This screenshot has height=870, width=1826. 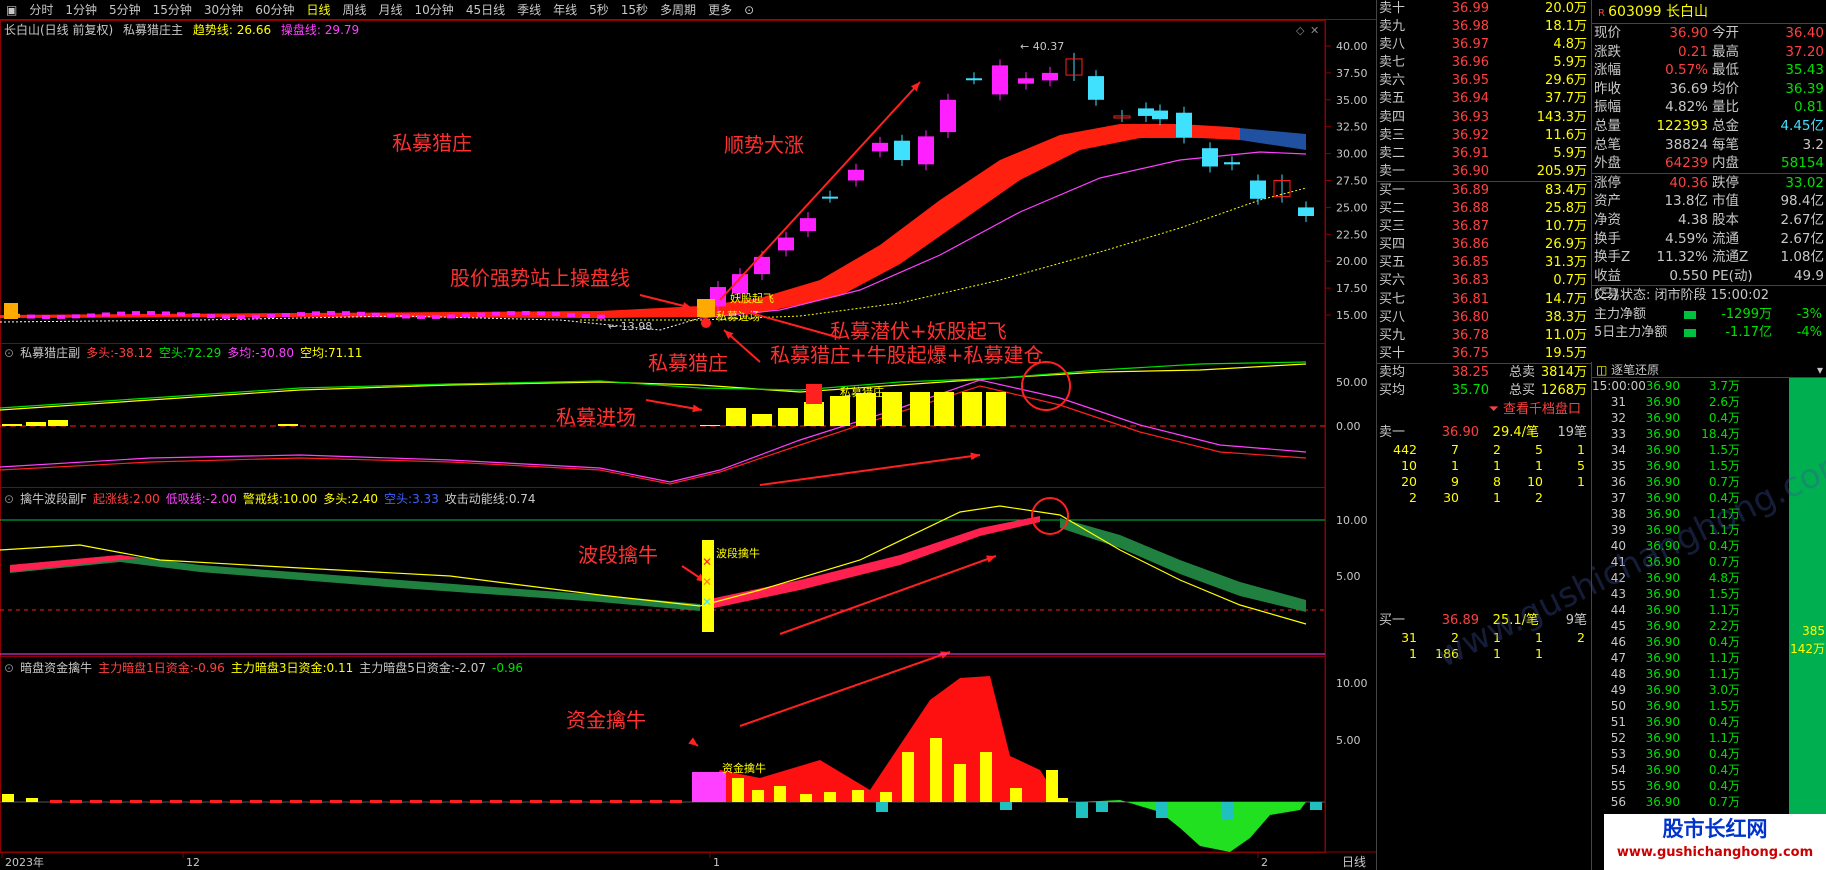 What do you see at coordinates (9, 353) in the screenshot?
I see `sub1-icon: ⊙` at bounding box center [9, 353].